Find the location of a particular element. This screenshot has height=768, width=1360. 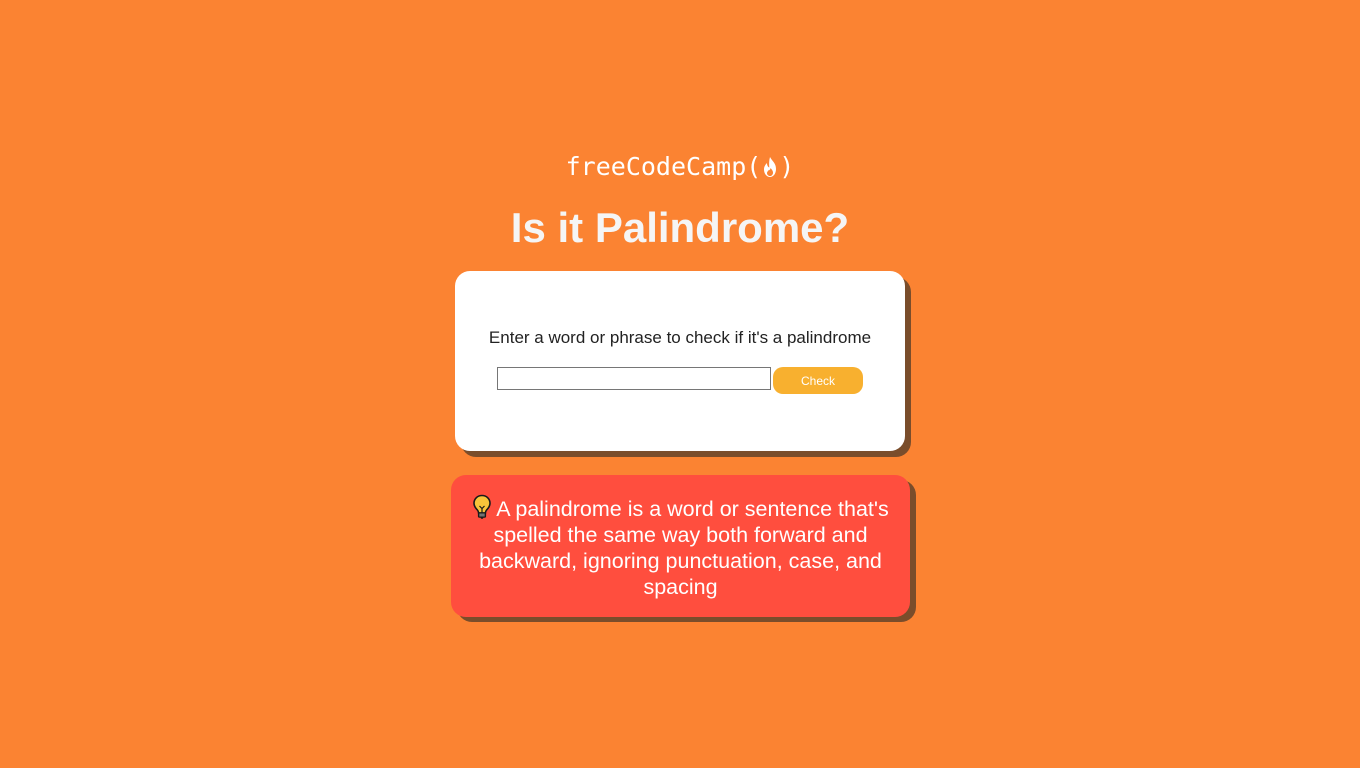

freecodecamp-logo: freeCodeCamp() is located at coordinates (680, 167).